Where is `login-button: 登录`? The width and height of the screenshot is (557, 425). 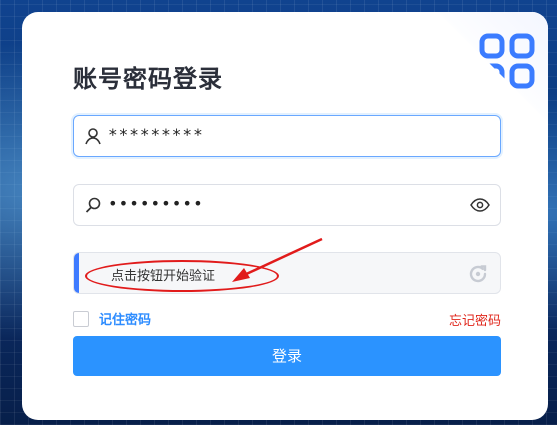
login-button: 登录 is located at coordinates (287, 356).